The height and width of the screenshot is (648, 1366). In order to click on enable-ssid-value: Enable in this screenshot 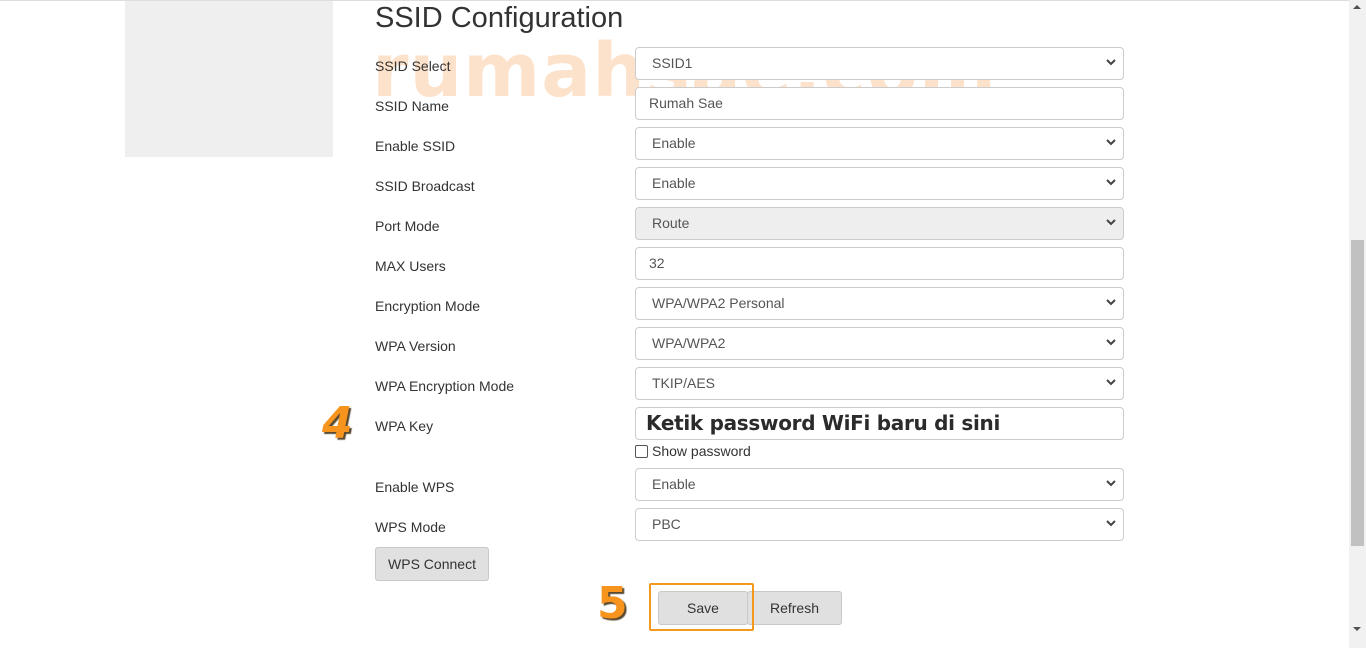, I will do `click(674, 143)`.